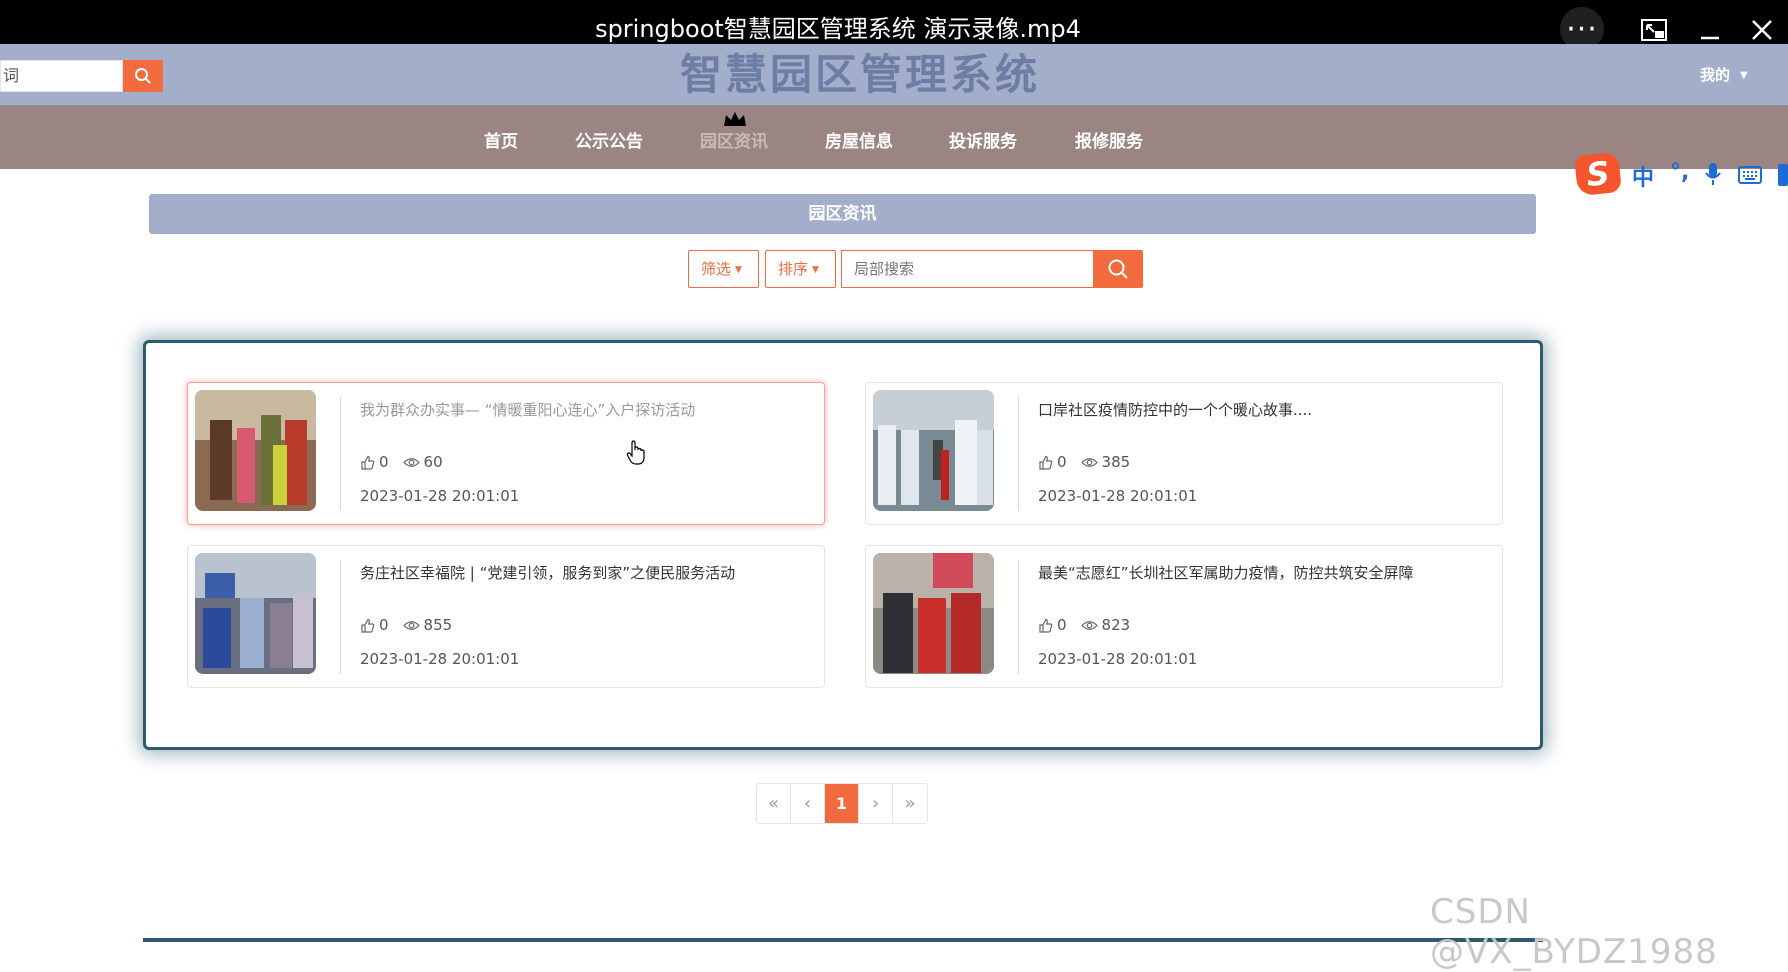 The height and width of the screenshot is (972, 1788). Describe the element at coordinates (735, 119) in the screenshot. I see `crown-icon` at that location.